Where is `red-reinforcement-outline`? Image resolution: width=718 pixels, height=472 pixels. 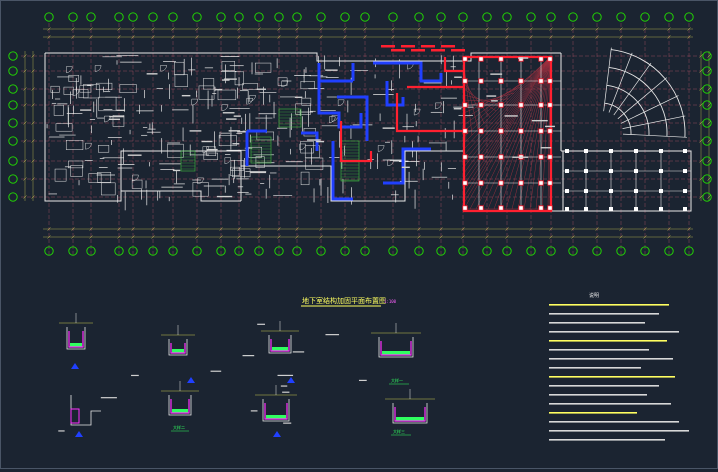
red-reinforcement-outline is located at coordinates (446, 129).